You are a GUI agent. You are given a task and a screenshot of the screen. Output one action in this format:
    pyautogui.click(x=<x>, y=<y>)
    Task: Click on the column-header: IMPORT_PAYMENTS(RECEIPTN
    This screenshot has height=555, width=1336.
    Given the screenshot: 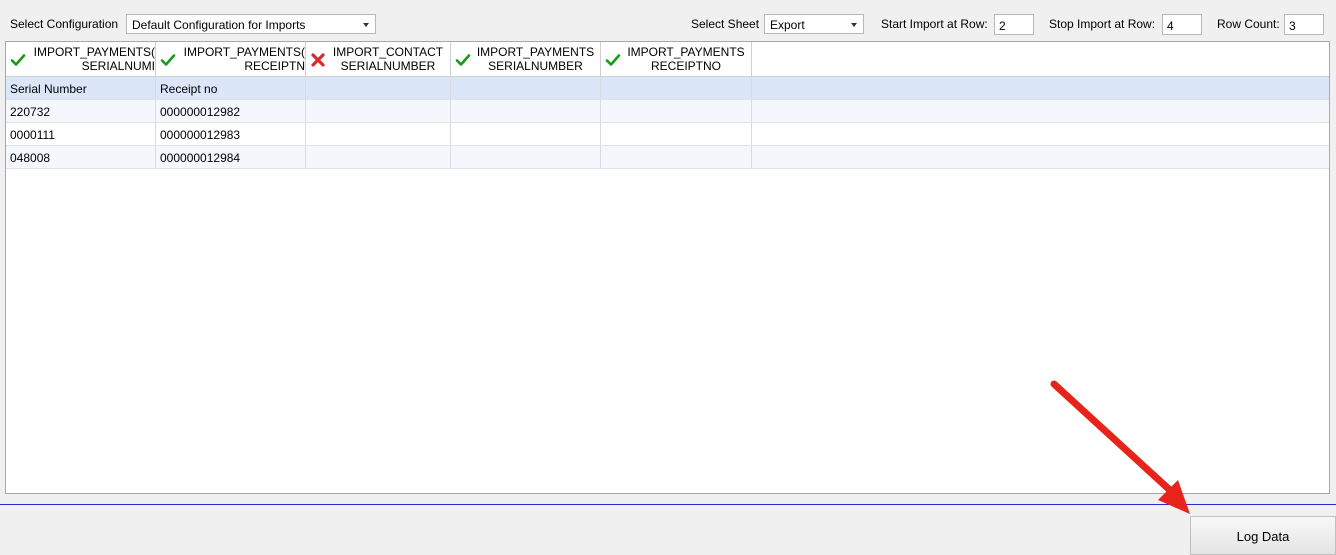 What is the action you would take?
    pyautogui.click(x=231, y=59)
    